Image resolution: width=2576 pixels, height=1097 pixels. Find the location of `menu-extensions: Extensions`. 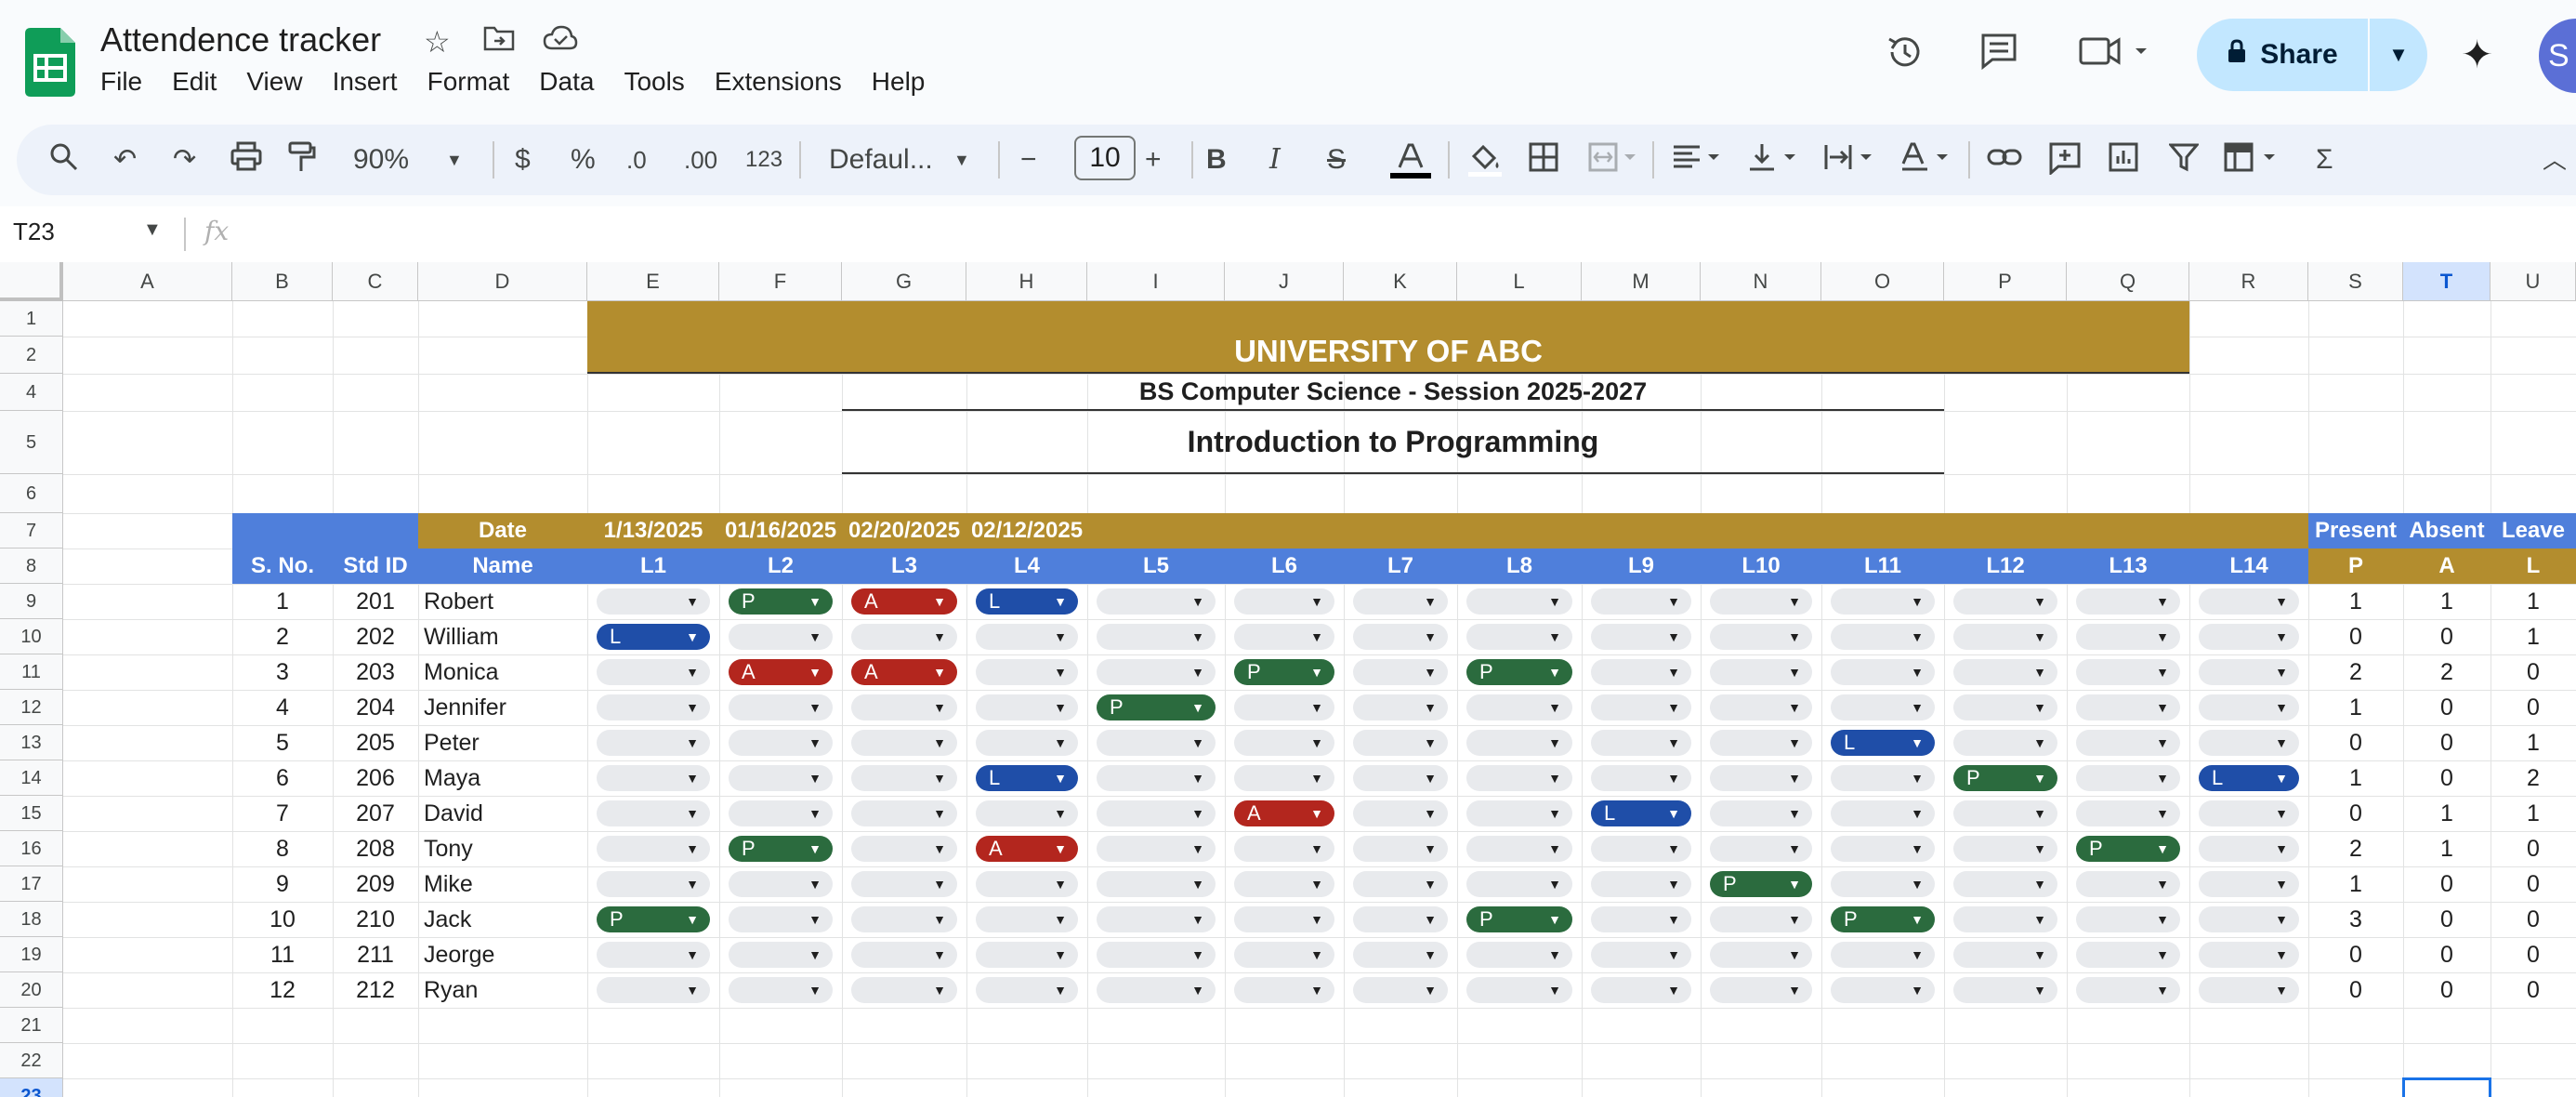

menu-extensions: Extensions is located at coordinates (778, 85).